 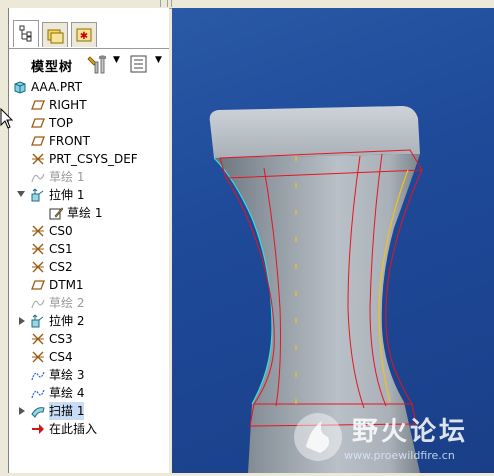 What do you see at coordinates (73, 429) in the screenshot?
I see `tree-item-label: 在此插入` at bounding box center [73, 429].